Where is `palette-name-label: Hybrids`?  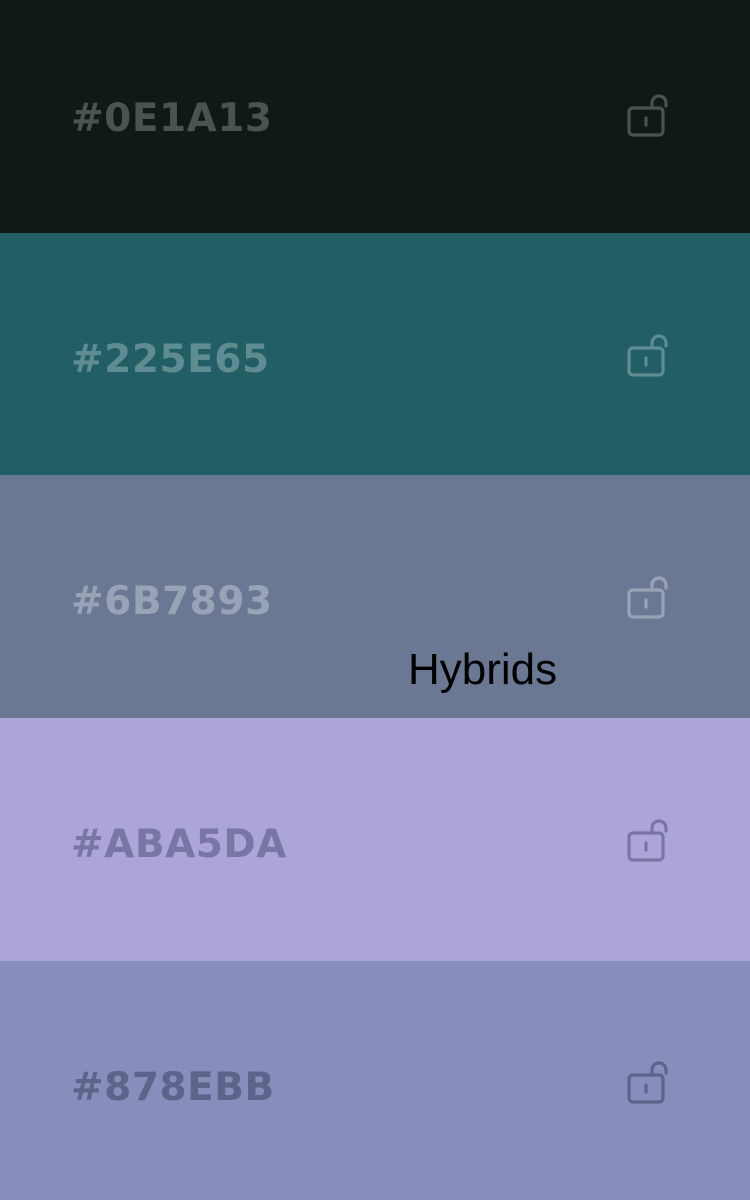
palette-name-label: Hybrids is located at coordinates (483, 669).